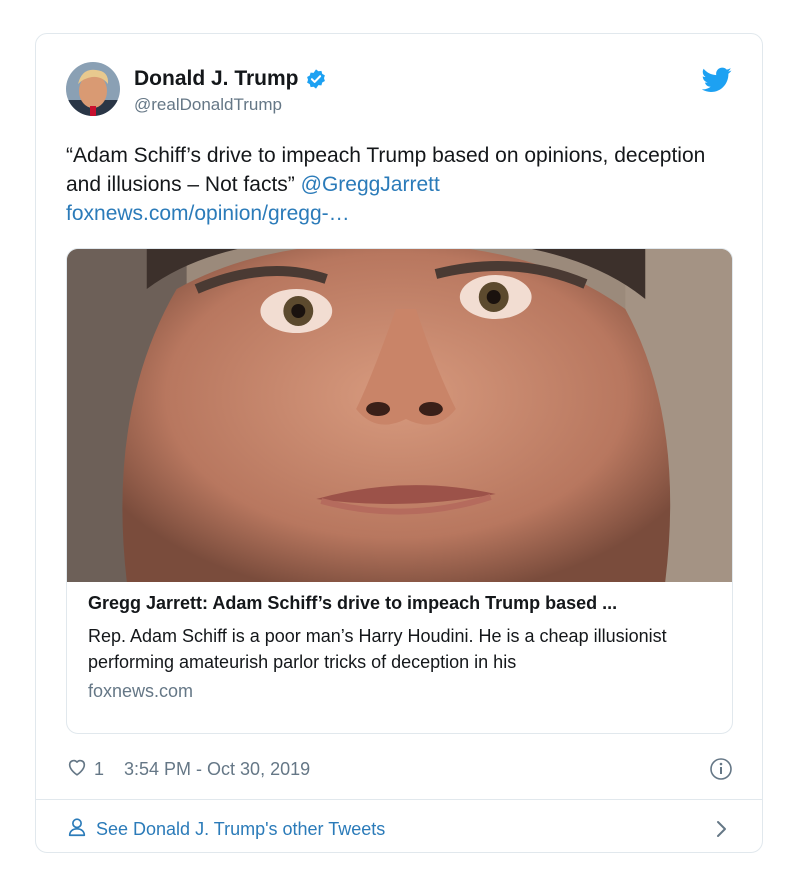  What do you see at coordinates (99, 769) in the screenshot?
I see `like-count: 1` at bounding box center [99, 769].